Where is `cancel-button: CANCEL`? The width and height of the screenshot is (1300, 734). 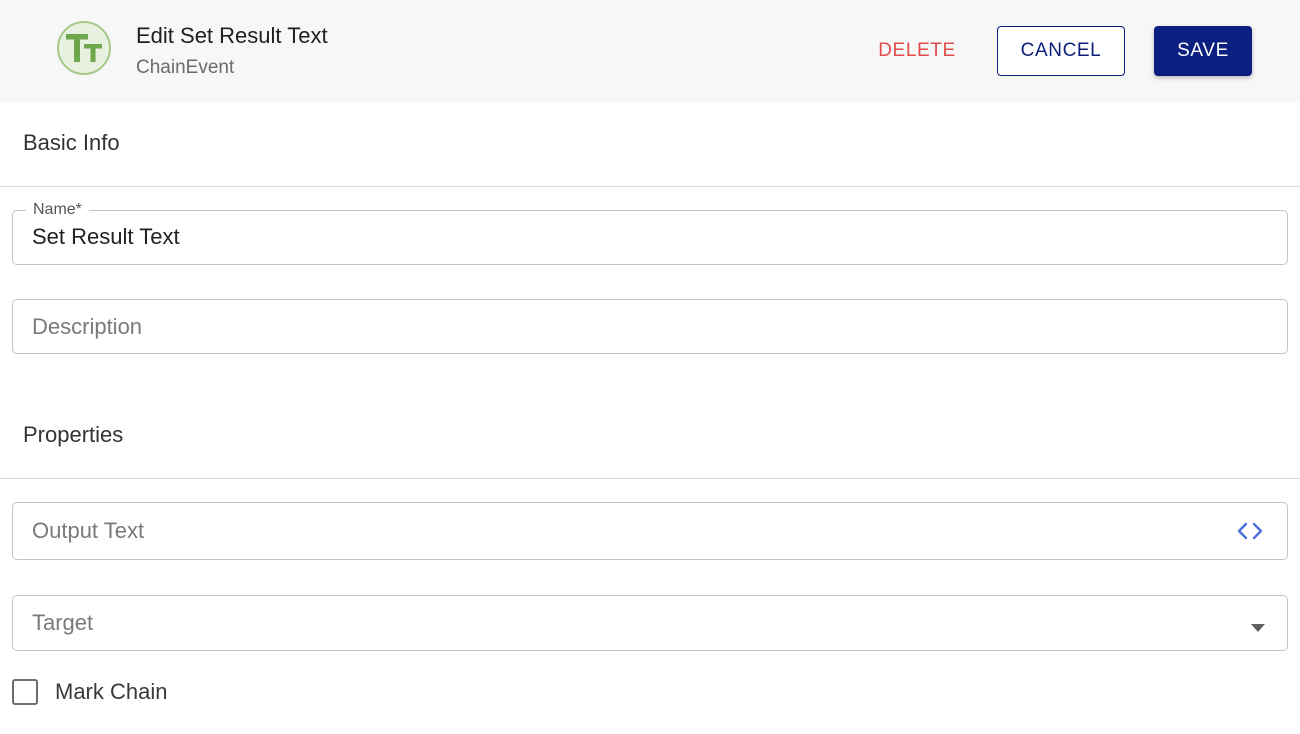
cancel-button: CANCEL is located at coordinates (1061, 51).